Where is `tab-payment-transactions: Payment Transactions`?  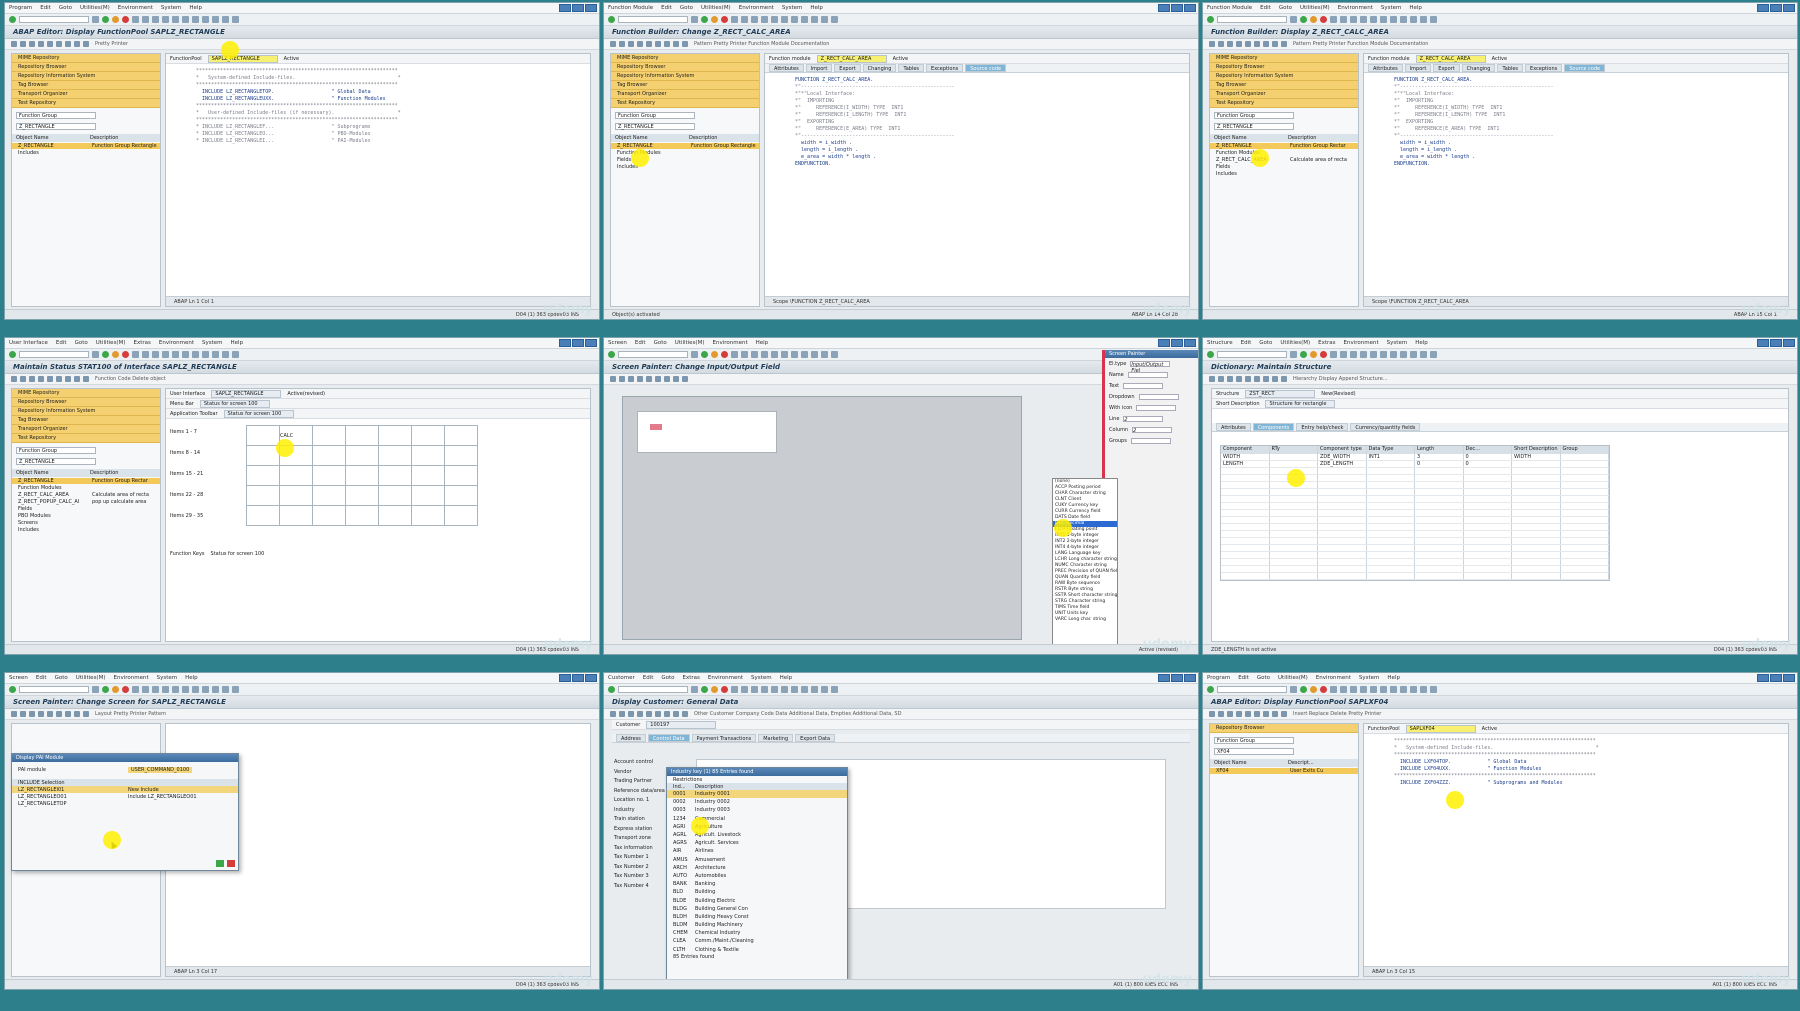
tab-payment-transactions: Payment Transactions is located at coordinates (724, 738).